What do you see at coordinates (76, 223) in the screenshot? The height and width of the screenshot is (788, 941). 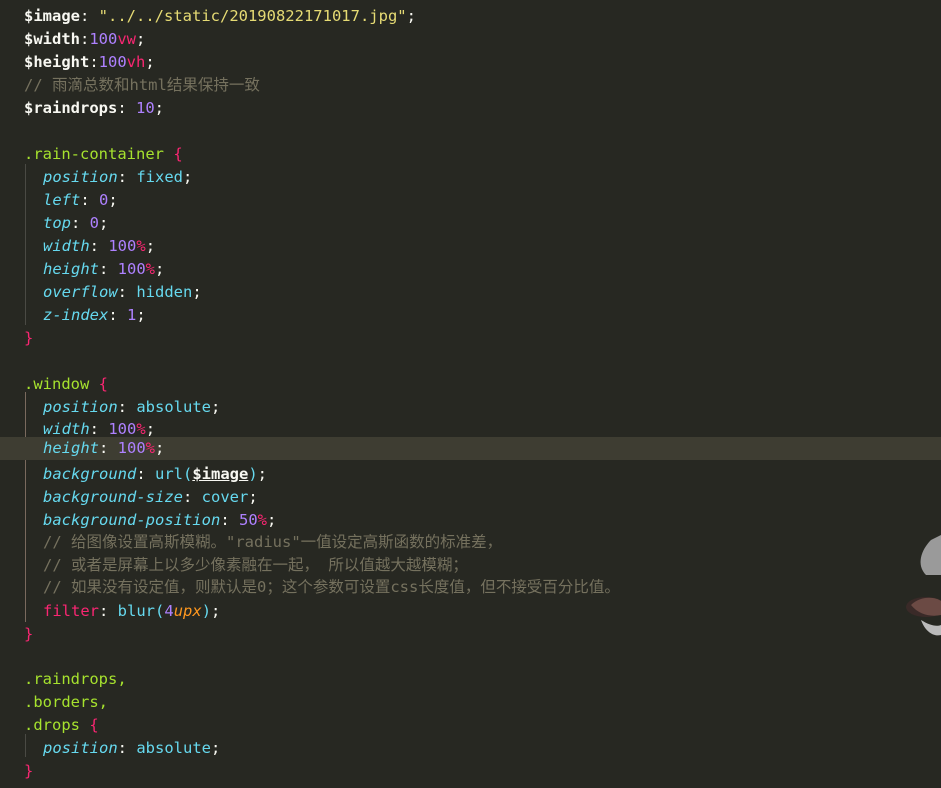 I see `code-line: top: 0;` at bounding box center [76, 223].